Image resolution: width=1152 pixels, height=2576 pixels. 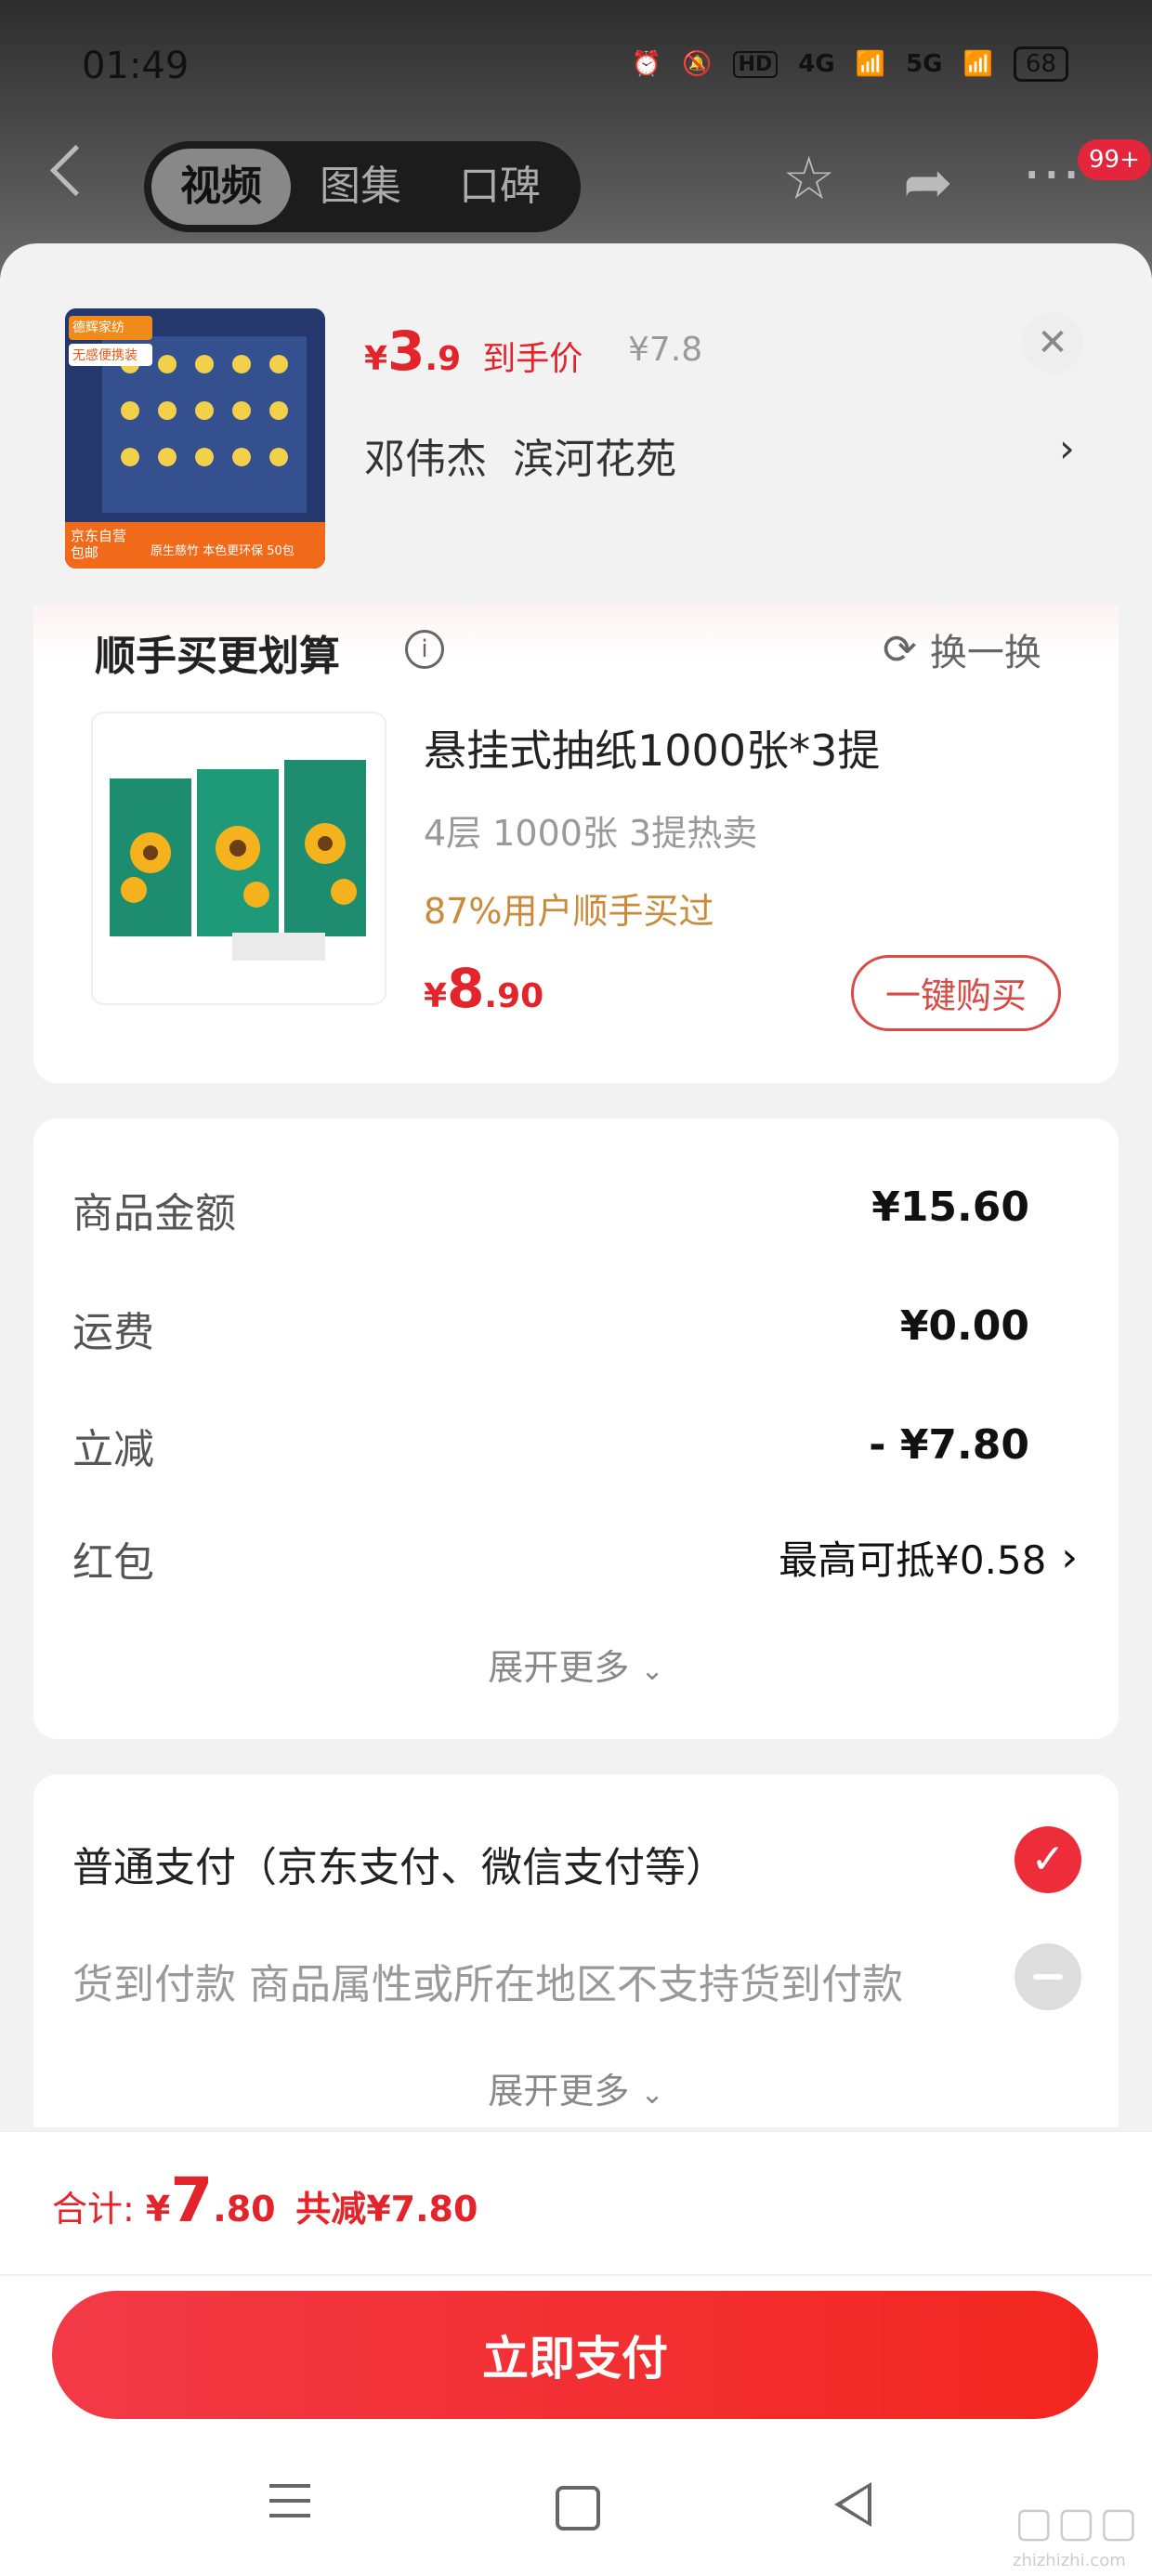 I want to click on summary-label-redpacket: 红包, so click(x=113, y=1563).